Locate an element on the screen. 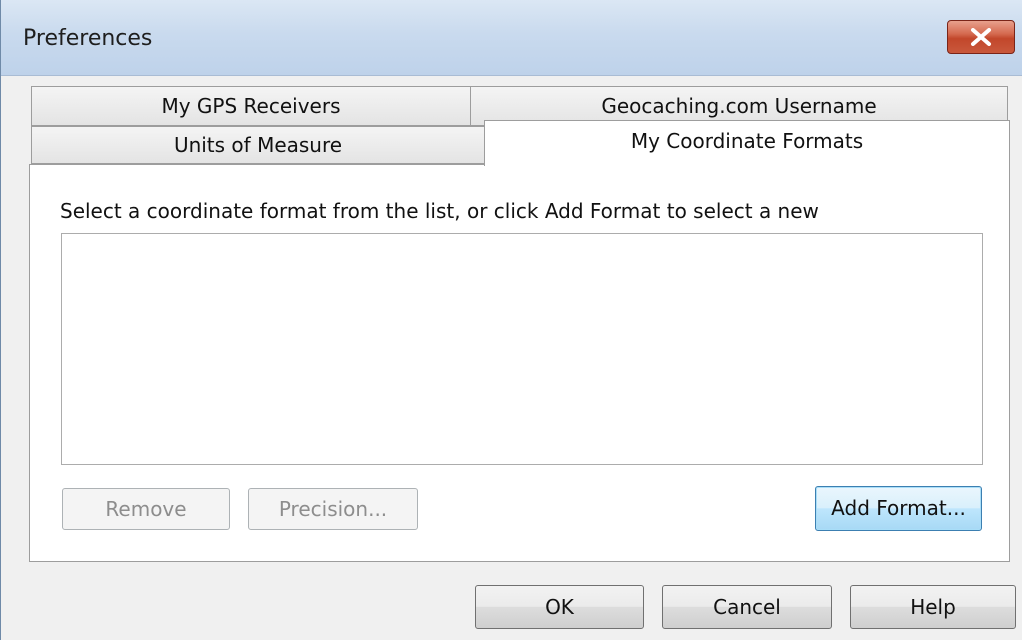 The height and width of the screenshot is (640, 1022). tab-label: My Coordinate Formats is located at coordinates (747, 141).